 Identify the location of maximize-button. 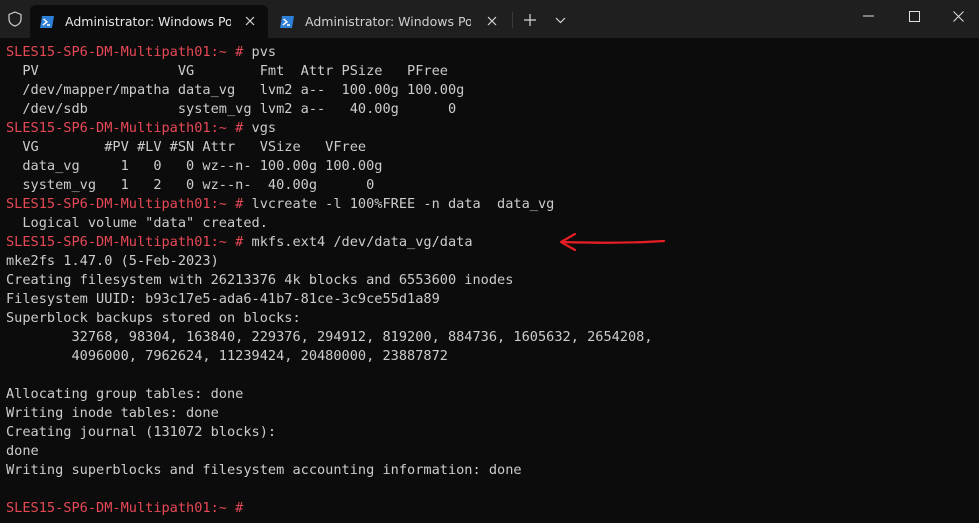
(914, 16).